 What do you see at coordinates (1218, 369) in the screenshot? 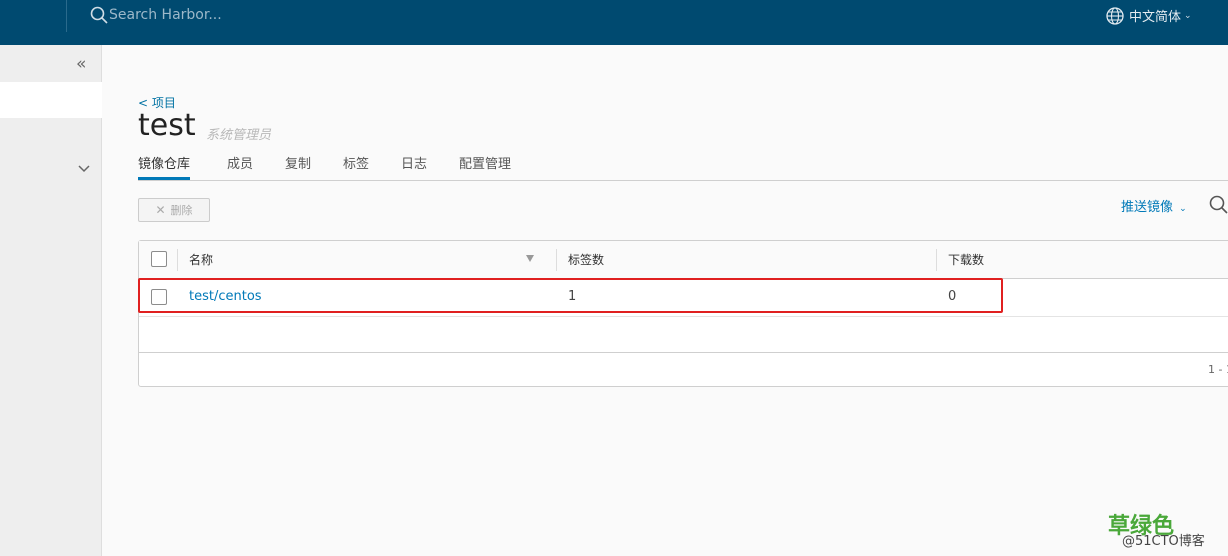
I see `pagination-info: 1 - 1` at bounding box center [1218, 369].